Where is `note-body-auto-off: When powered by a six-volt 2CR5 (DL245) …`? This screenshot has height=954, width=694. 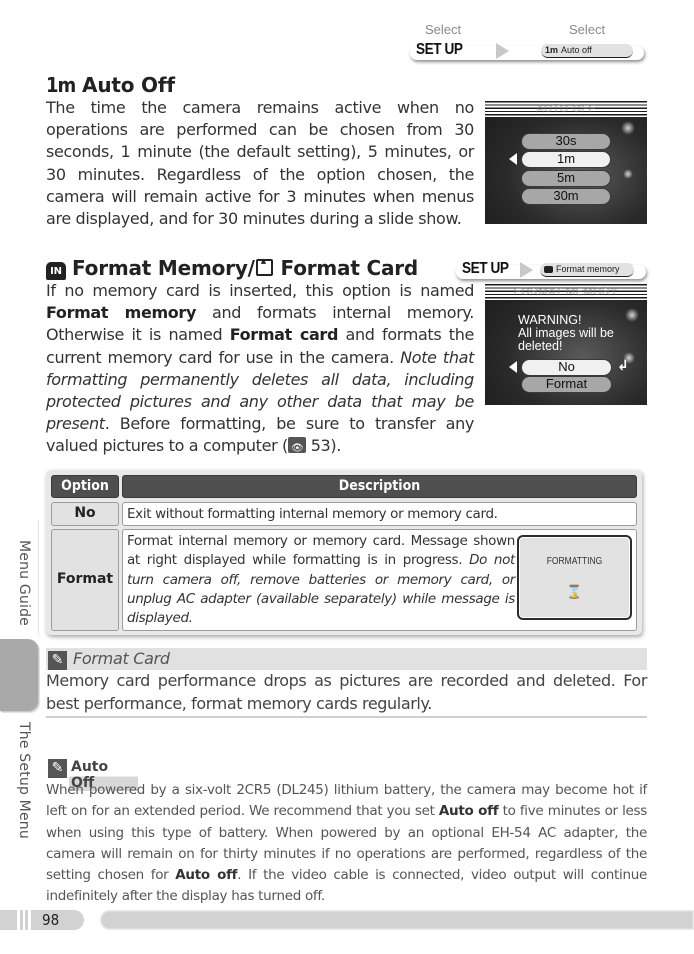
note-body-auto-off: When powered by a six-volt 2CR5 (DL245) … is located at coordinates (346, 844).